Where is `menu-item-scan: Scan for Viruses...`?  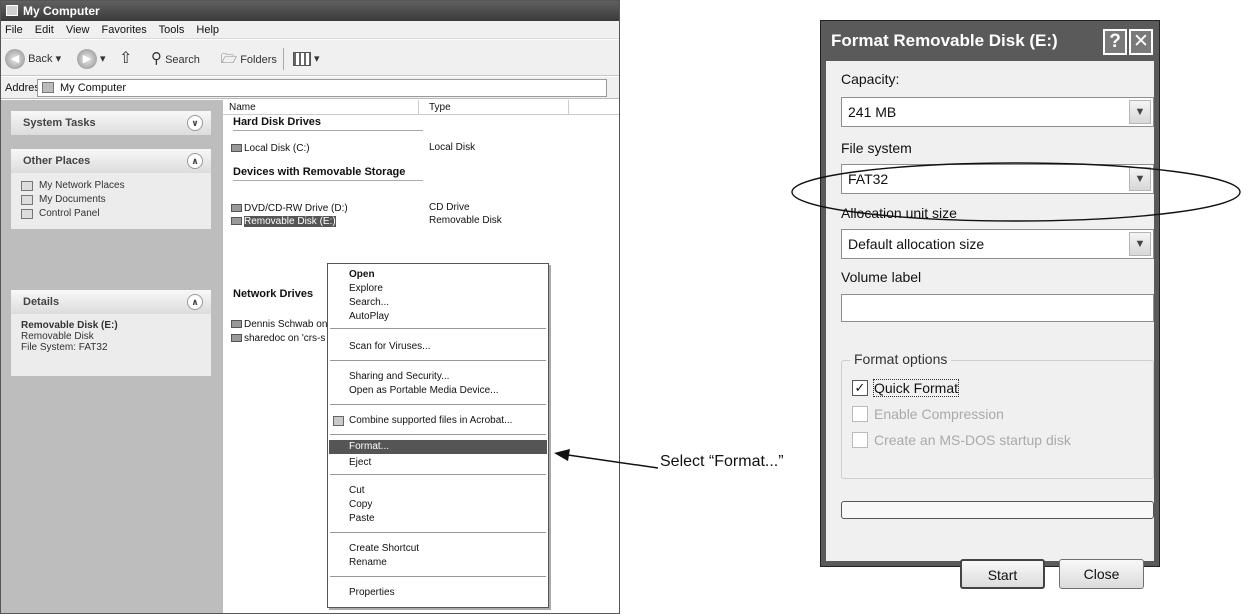 menu-item-scan: Scan for Viruses... is located at coordinates (438, 347).